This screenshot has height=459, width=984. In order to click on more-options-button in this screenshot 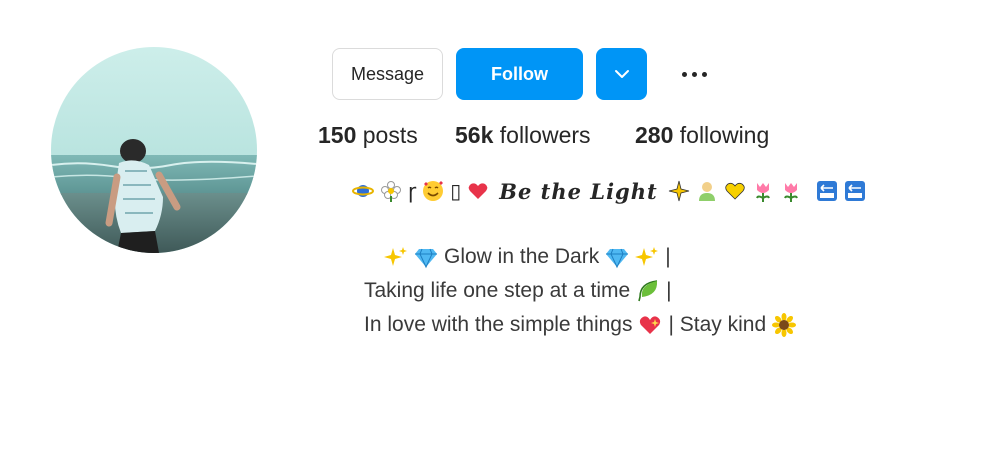, I will do `click(694, 74)`.